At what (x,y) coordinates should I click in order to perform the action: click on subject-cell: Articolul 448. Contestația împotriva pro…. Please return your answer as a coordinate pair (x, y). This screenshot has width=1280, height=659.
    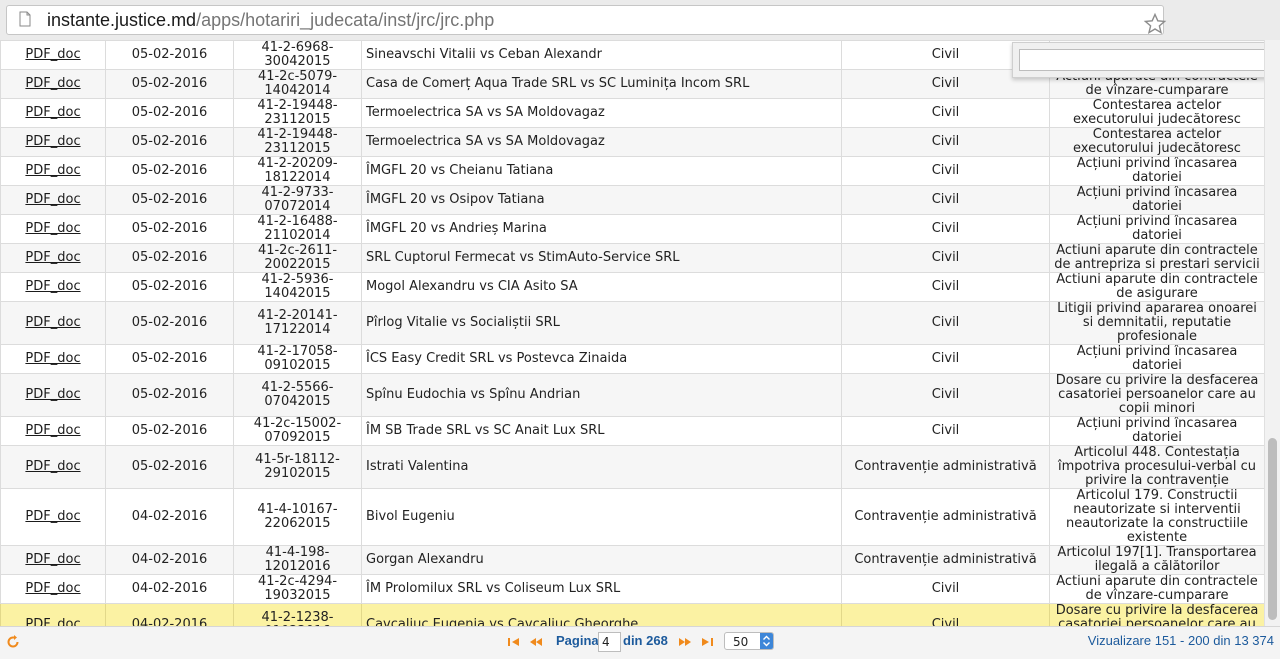
    Looking at the image, I should click on (1156, 467).